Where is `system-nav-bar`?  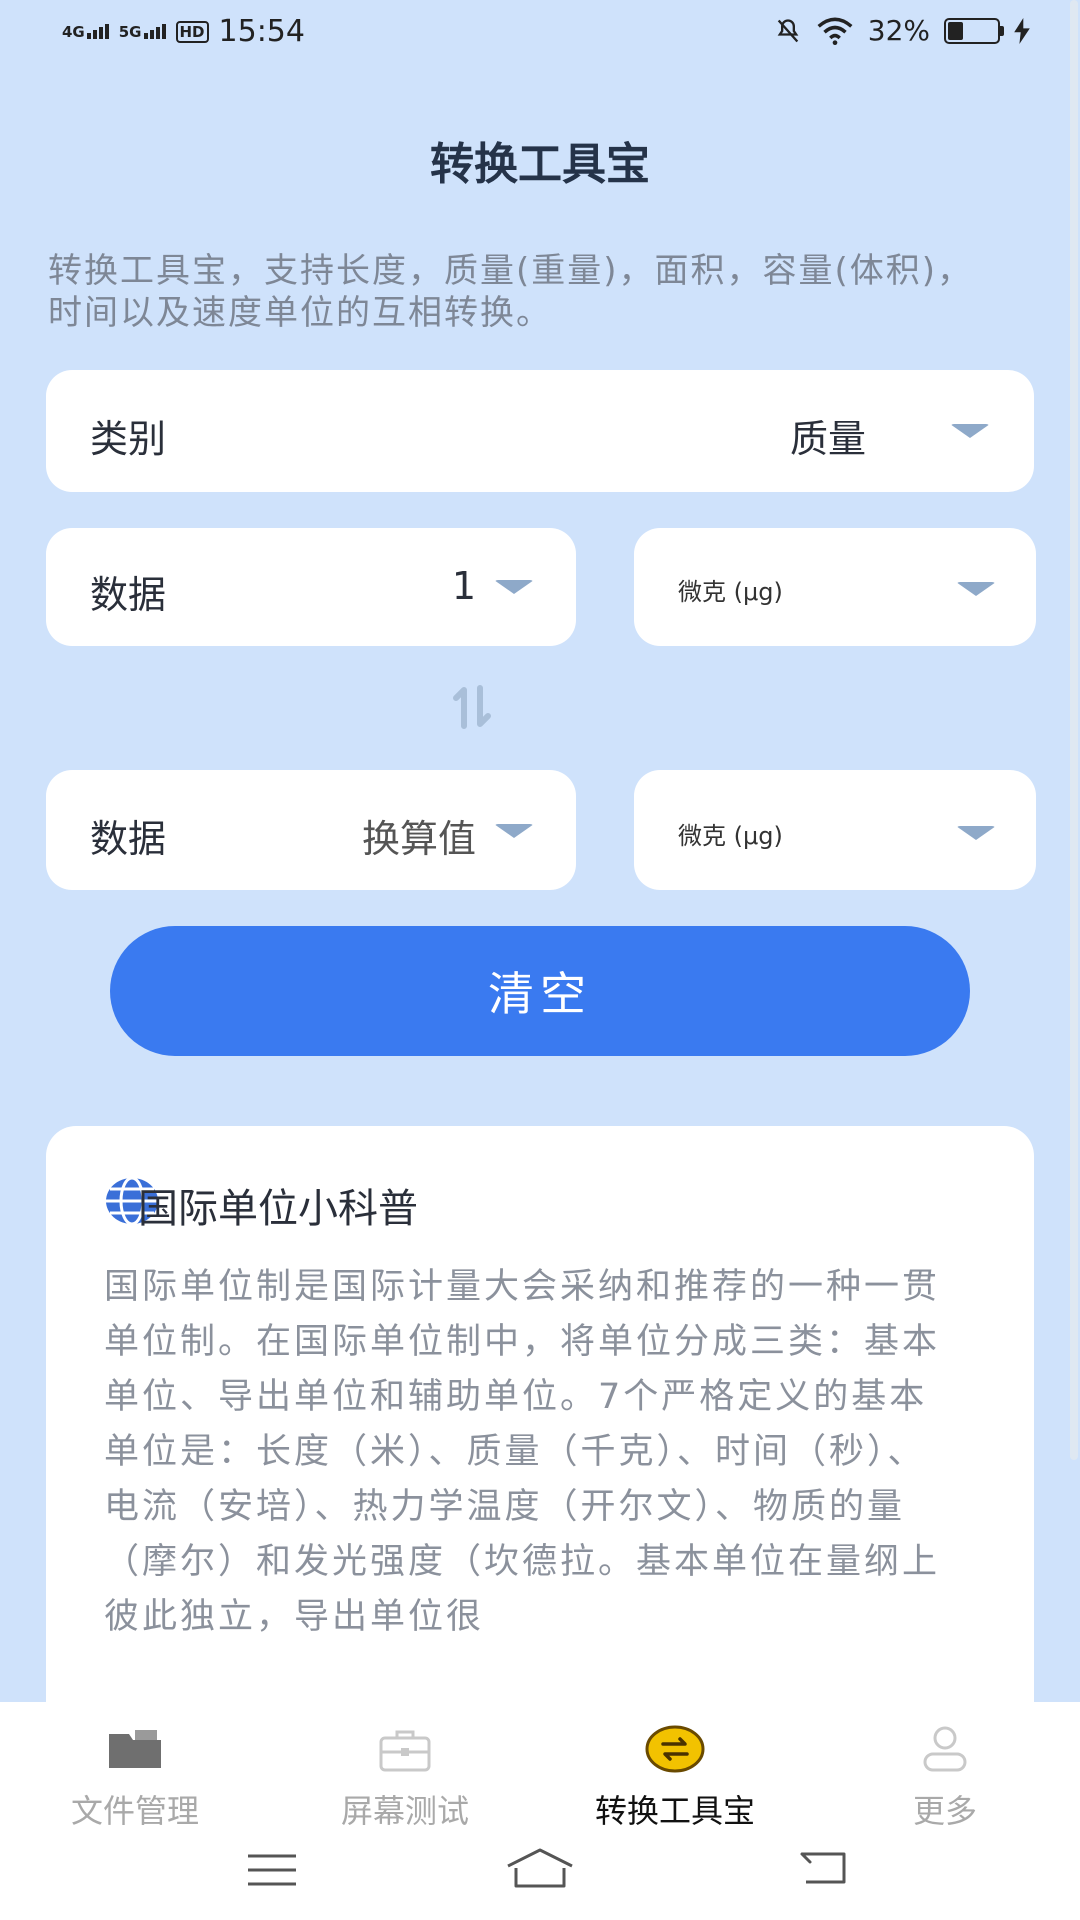
system-nav-bar is located at coordinates (540, 1870).